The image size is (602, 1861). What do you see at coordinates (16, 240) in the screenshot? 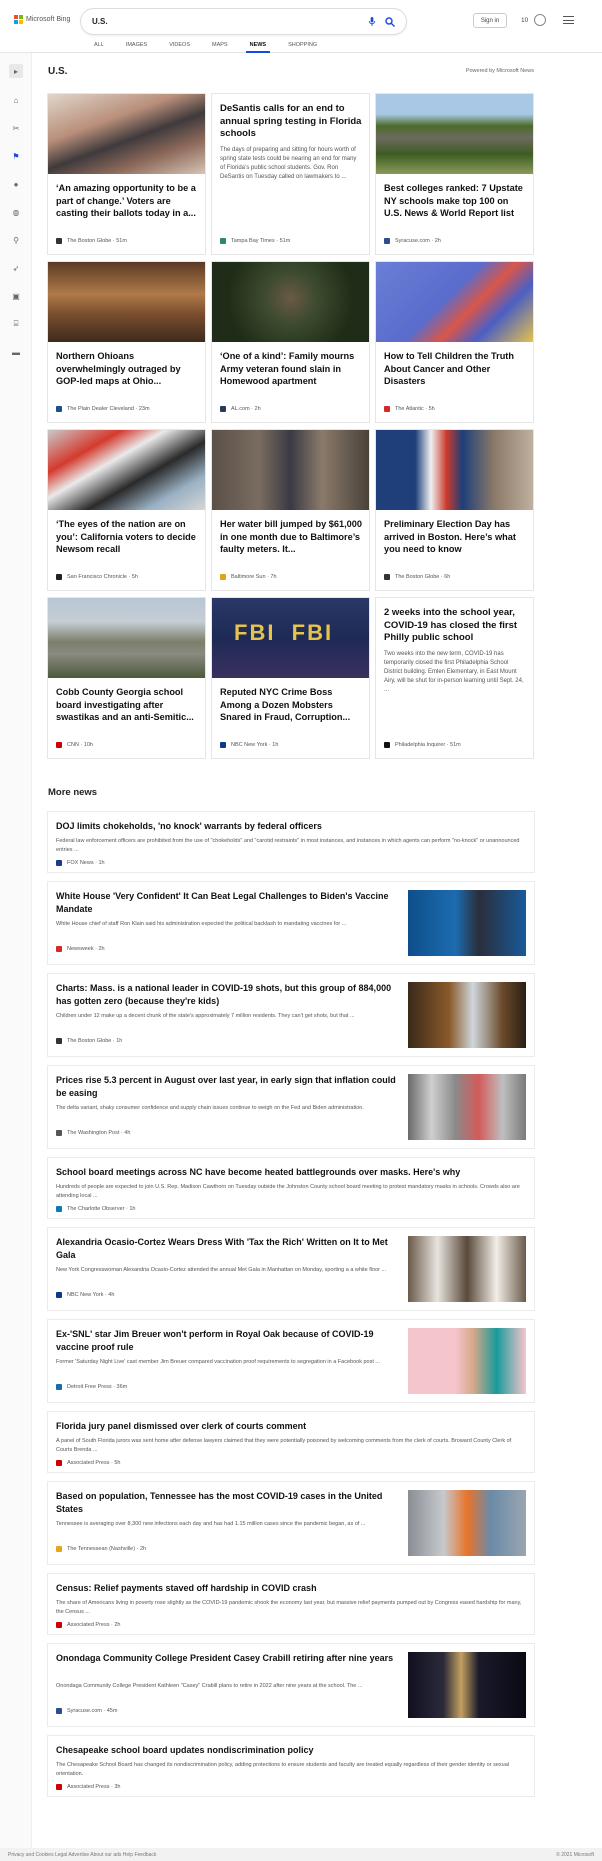
I see `microscope-icon: ⚲` at bounding box center [16, 240].